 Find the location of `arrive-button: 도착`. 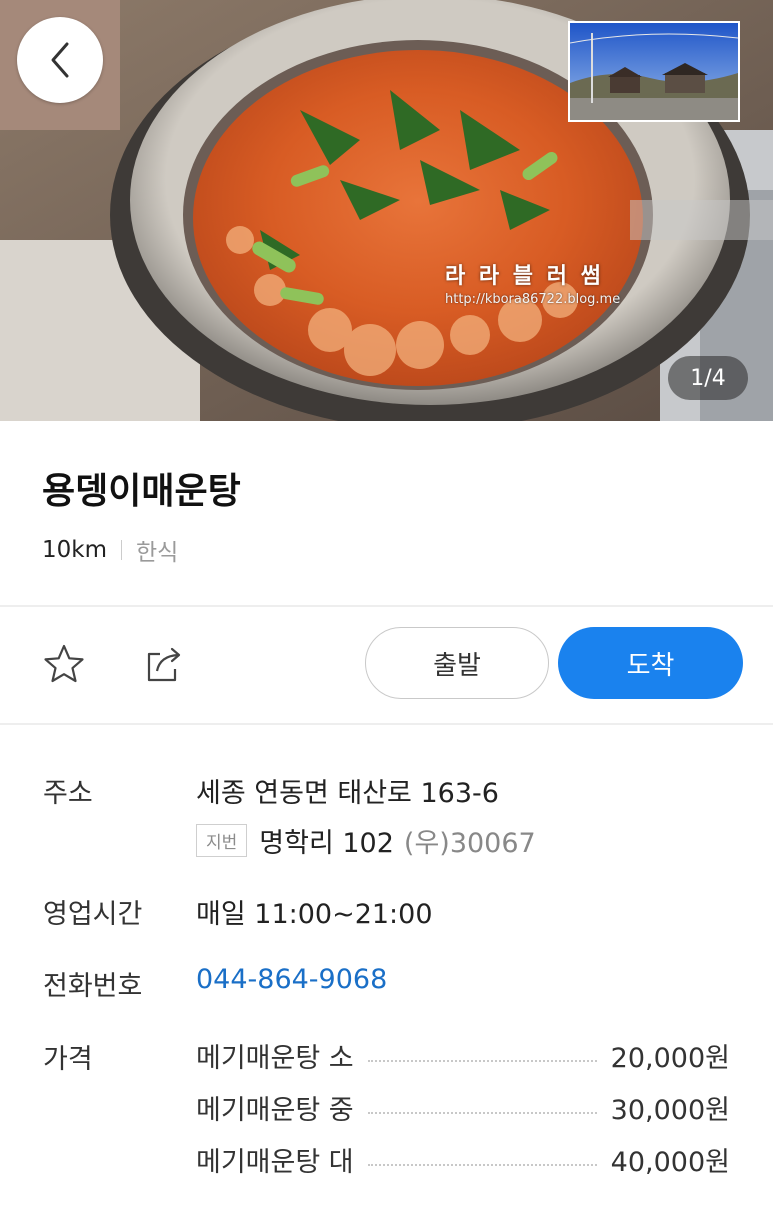

arrive-button: 도착 is located at coordinates (650, 663).